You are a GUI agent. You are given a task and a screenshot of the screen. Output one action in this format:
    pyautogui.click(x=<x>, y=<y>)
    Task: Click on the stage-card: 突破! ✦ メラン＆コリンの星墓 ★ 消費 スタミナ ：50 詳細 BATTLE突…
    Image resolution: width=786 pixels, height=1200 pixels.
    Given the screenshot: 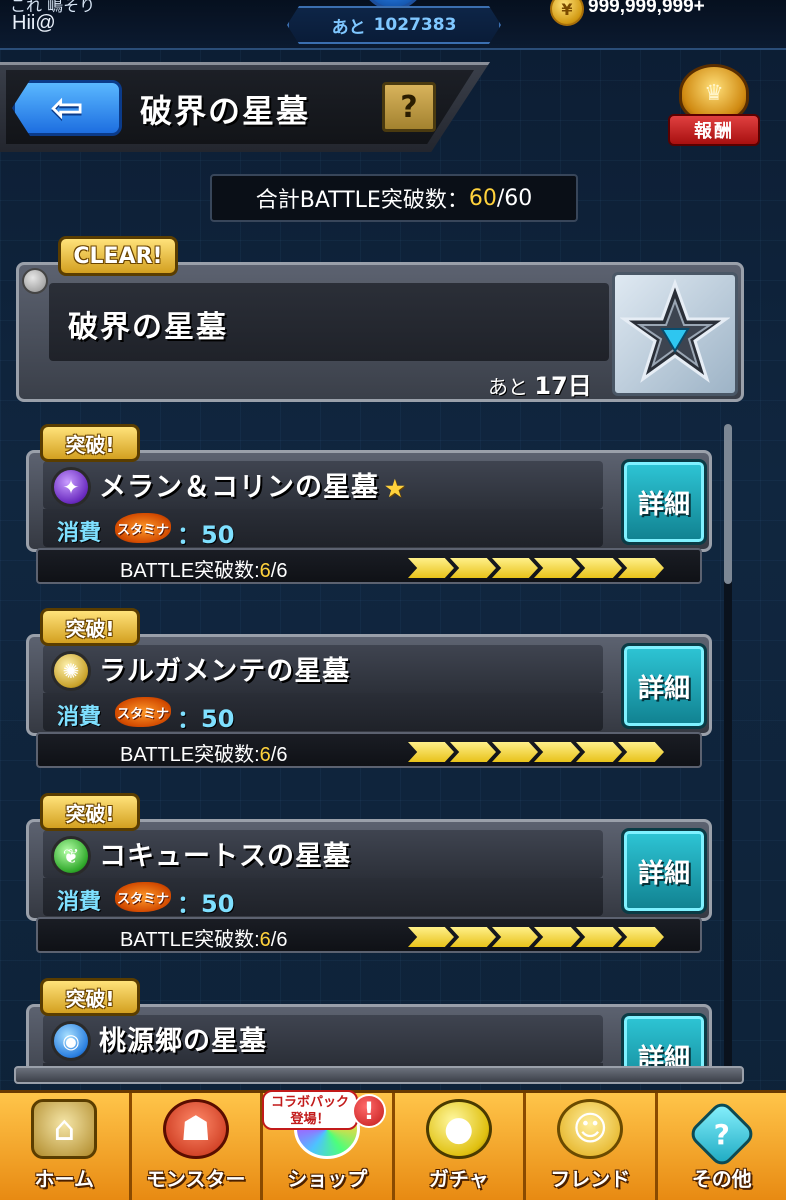 What is the action you would take?
    pyautogui.click(x=369, y=509)
    